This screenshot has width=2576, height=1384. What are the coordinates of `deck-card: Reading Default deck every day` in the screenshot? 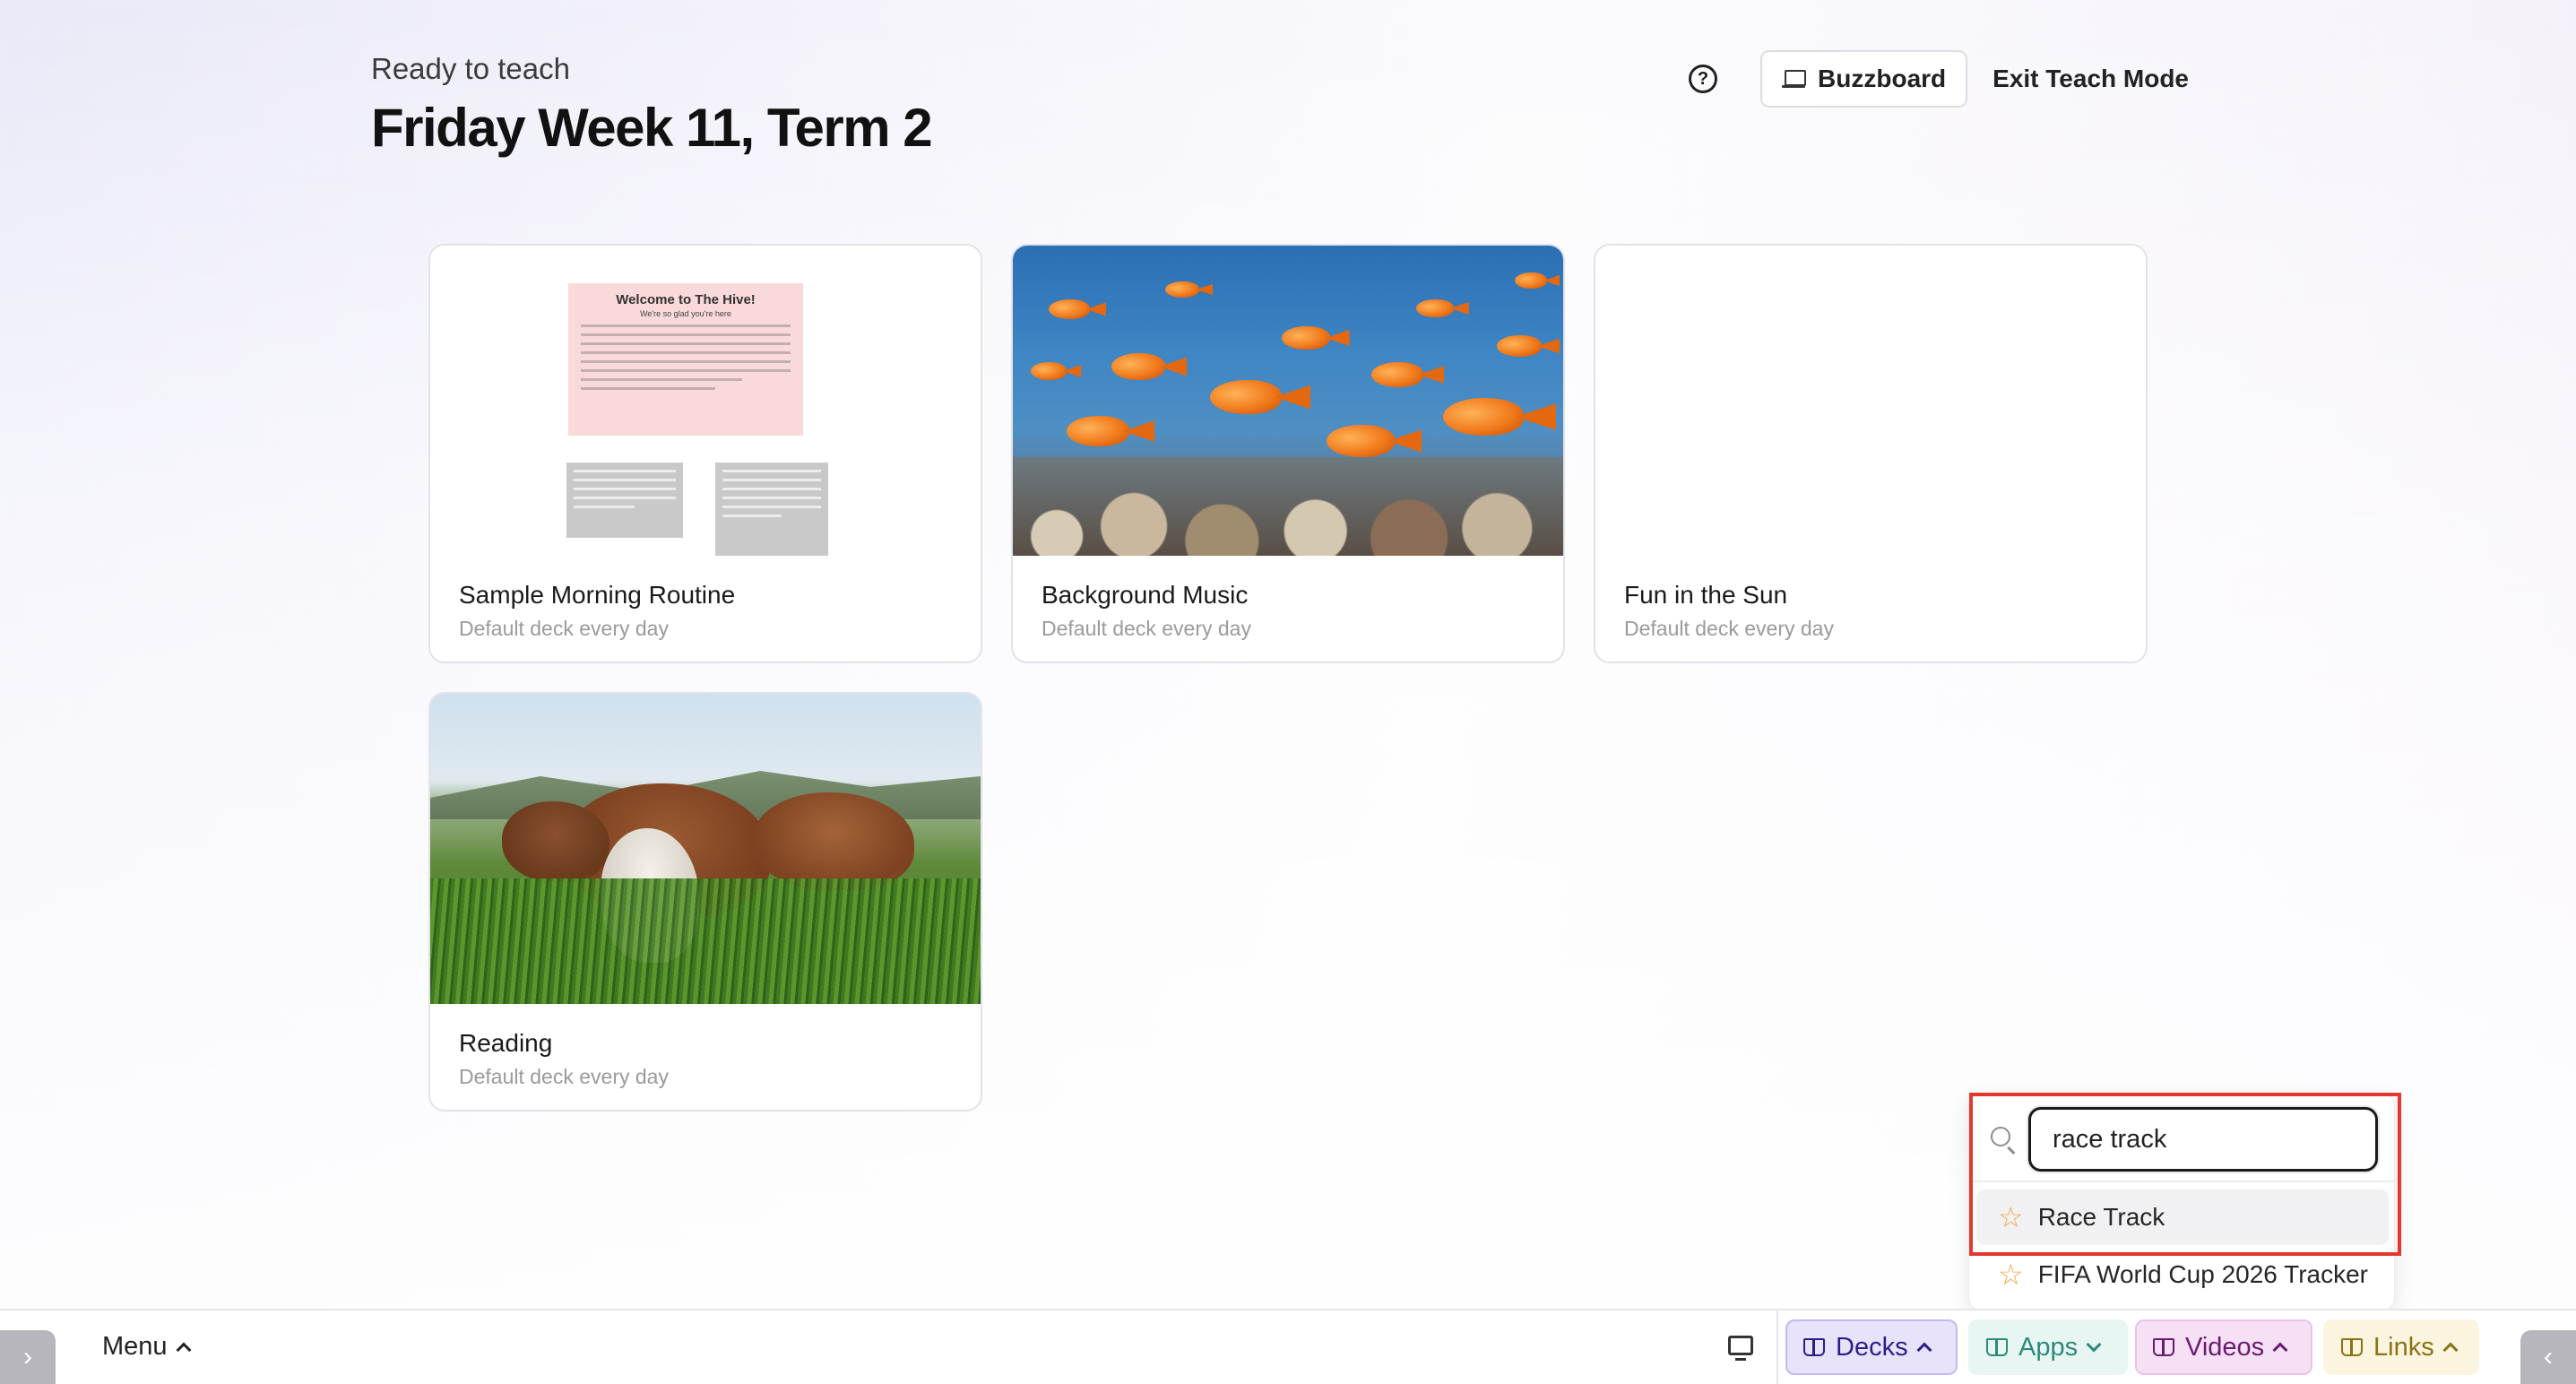 It's located at (705, 902).